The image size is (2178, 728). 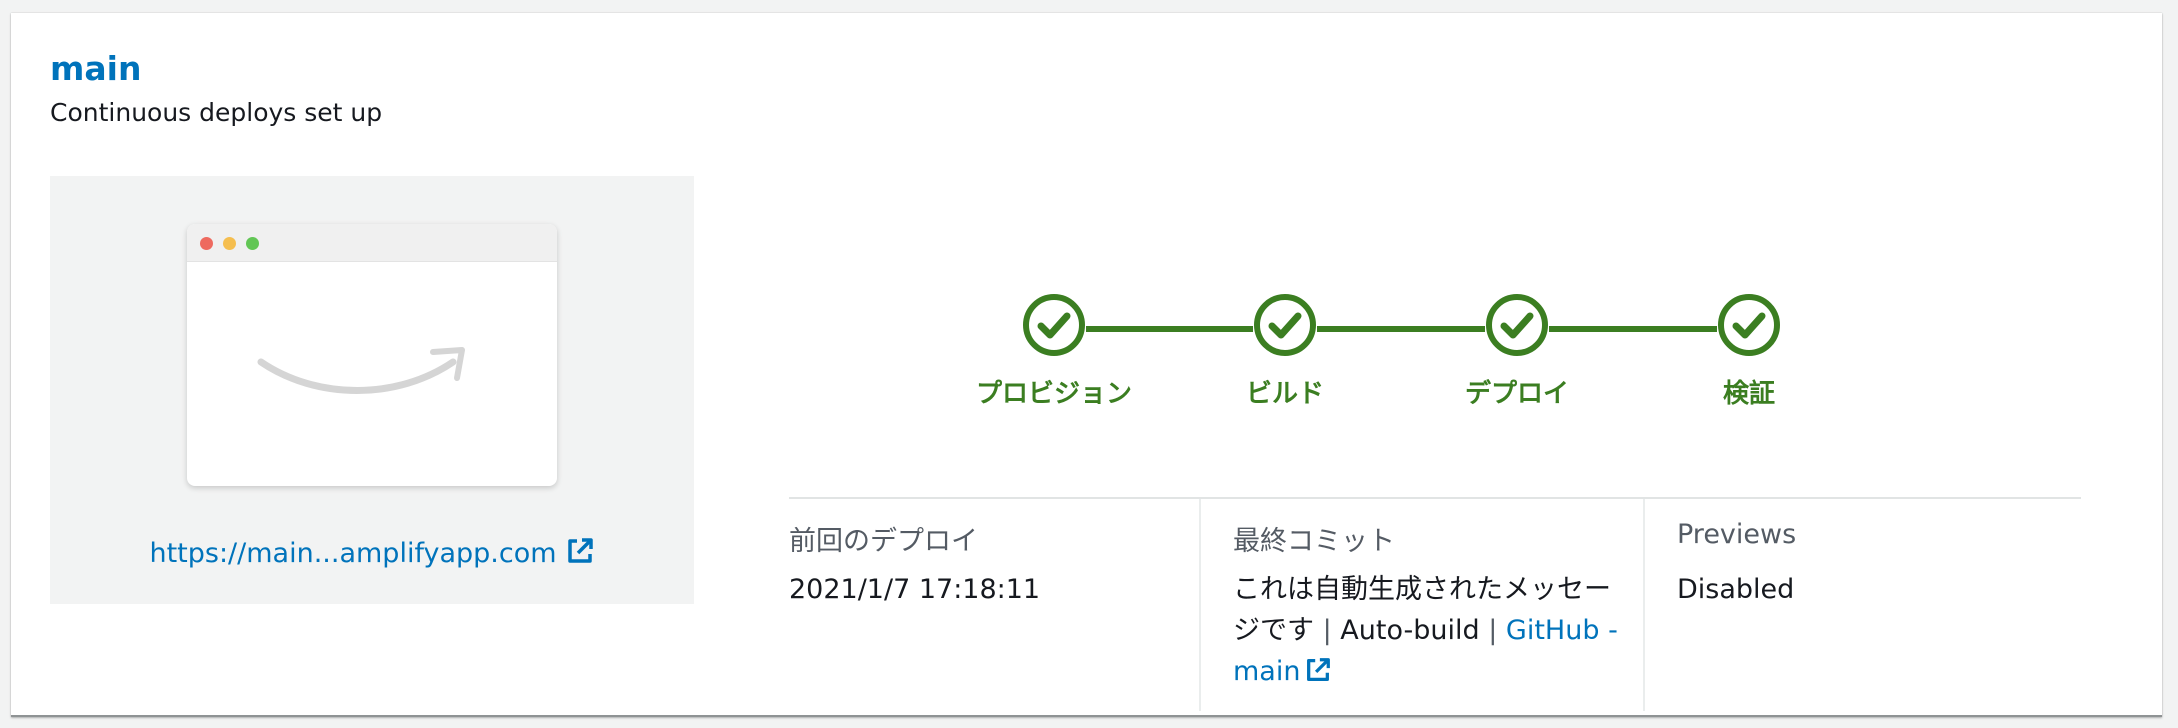 What do you see at coordinates (1737, 534) in the screenshot?
I see `previews-title: Previews` at bounding box center [1737, 534].